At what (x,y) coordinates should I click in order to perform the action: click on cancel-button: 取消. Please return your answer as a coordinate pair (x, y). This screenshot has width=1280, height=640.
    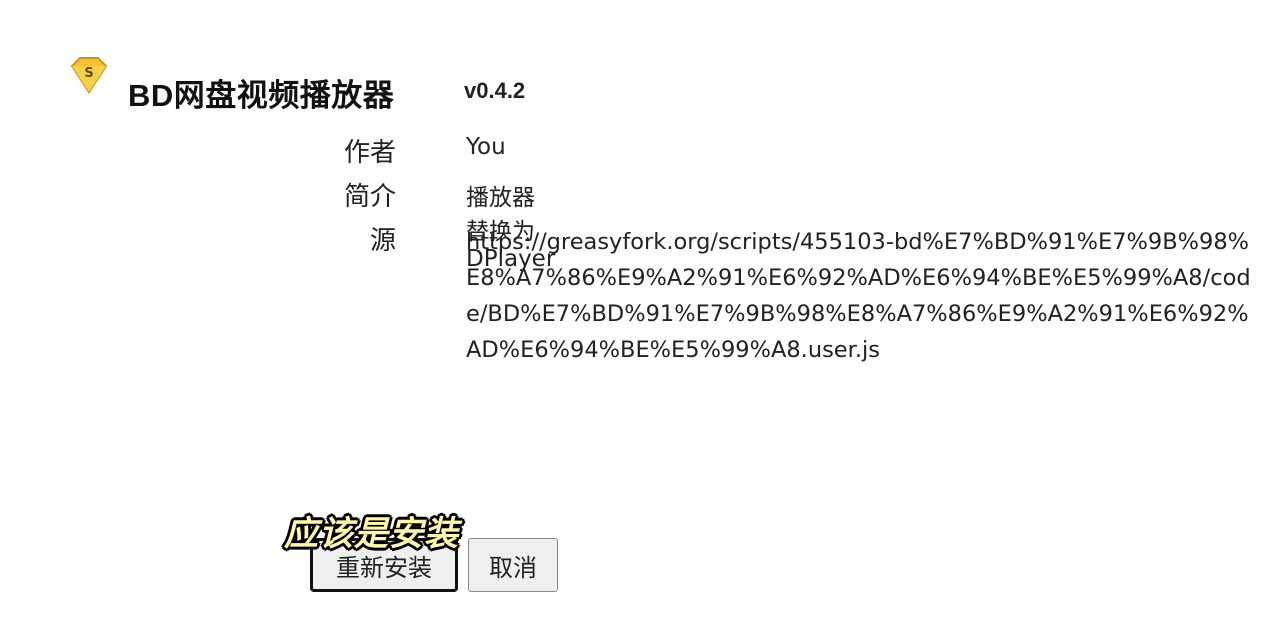
    Looking at the image, I should click on (513, 565).